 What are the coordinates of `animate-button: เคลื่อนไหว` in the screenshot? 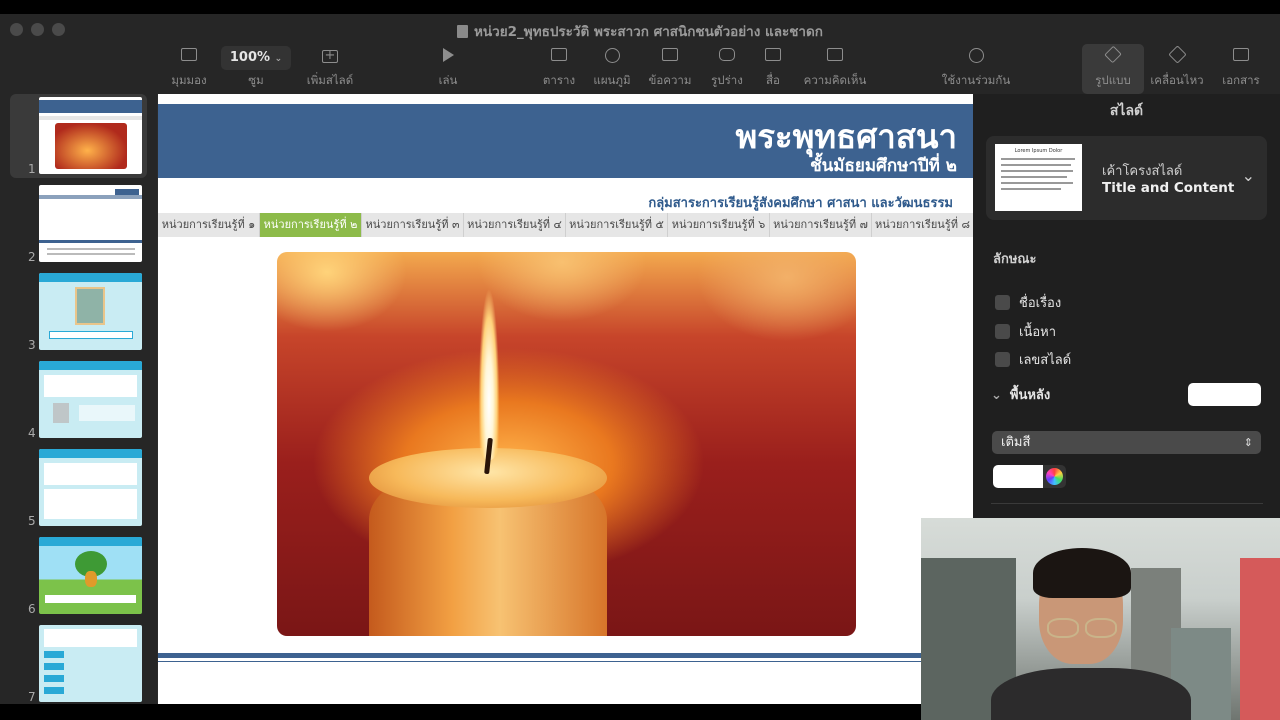 It's located at (1177, 67).